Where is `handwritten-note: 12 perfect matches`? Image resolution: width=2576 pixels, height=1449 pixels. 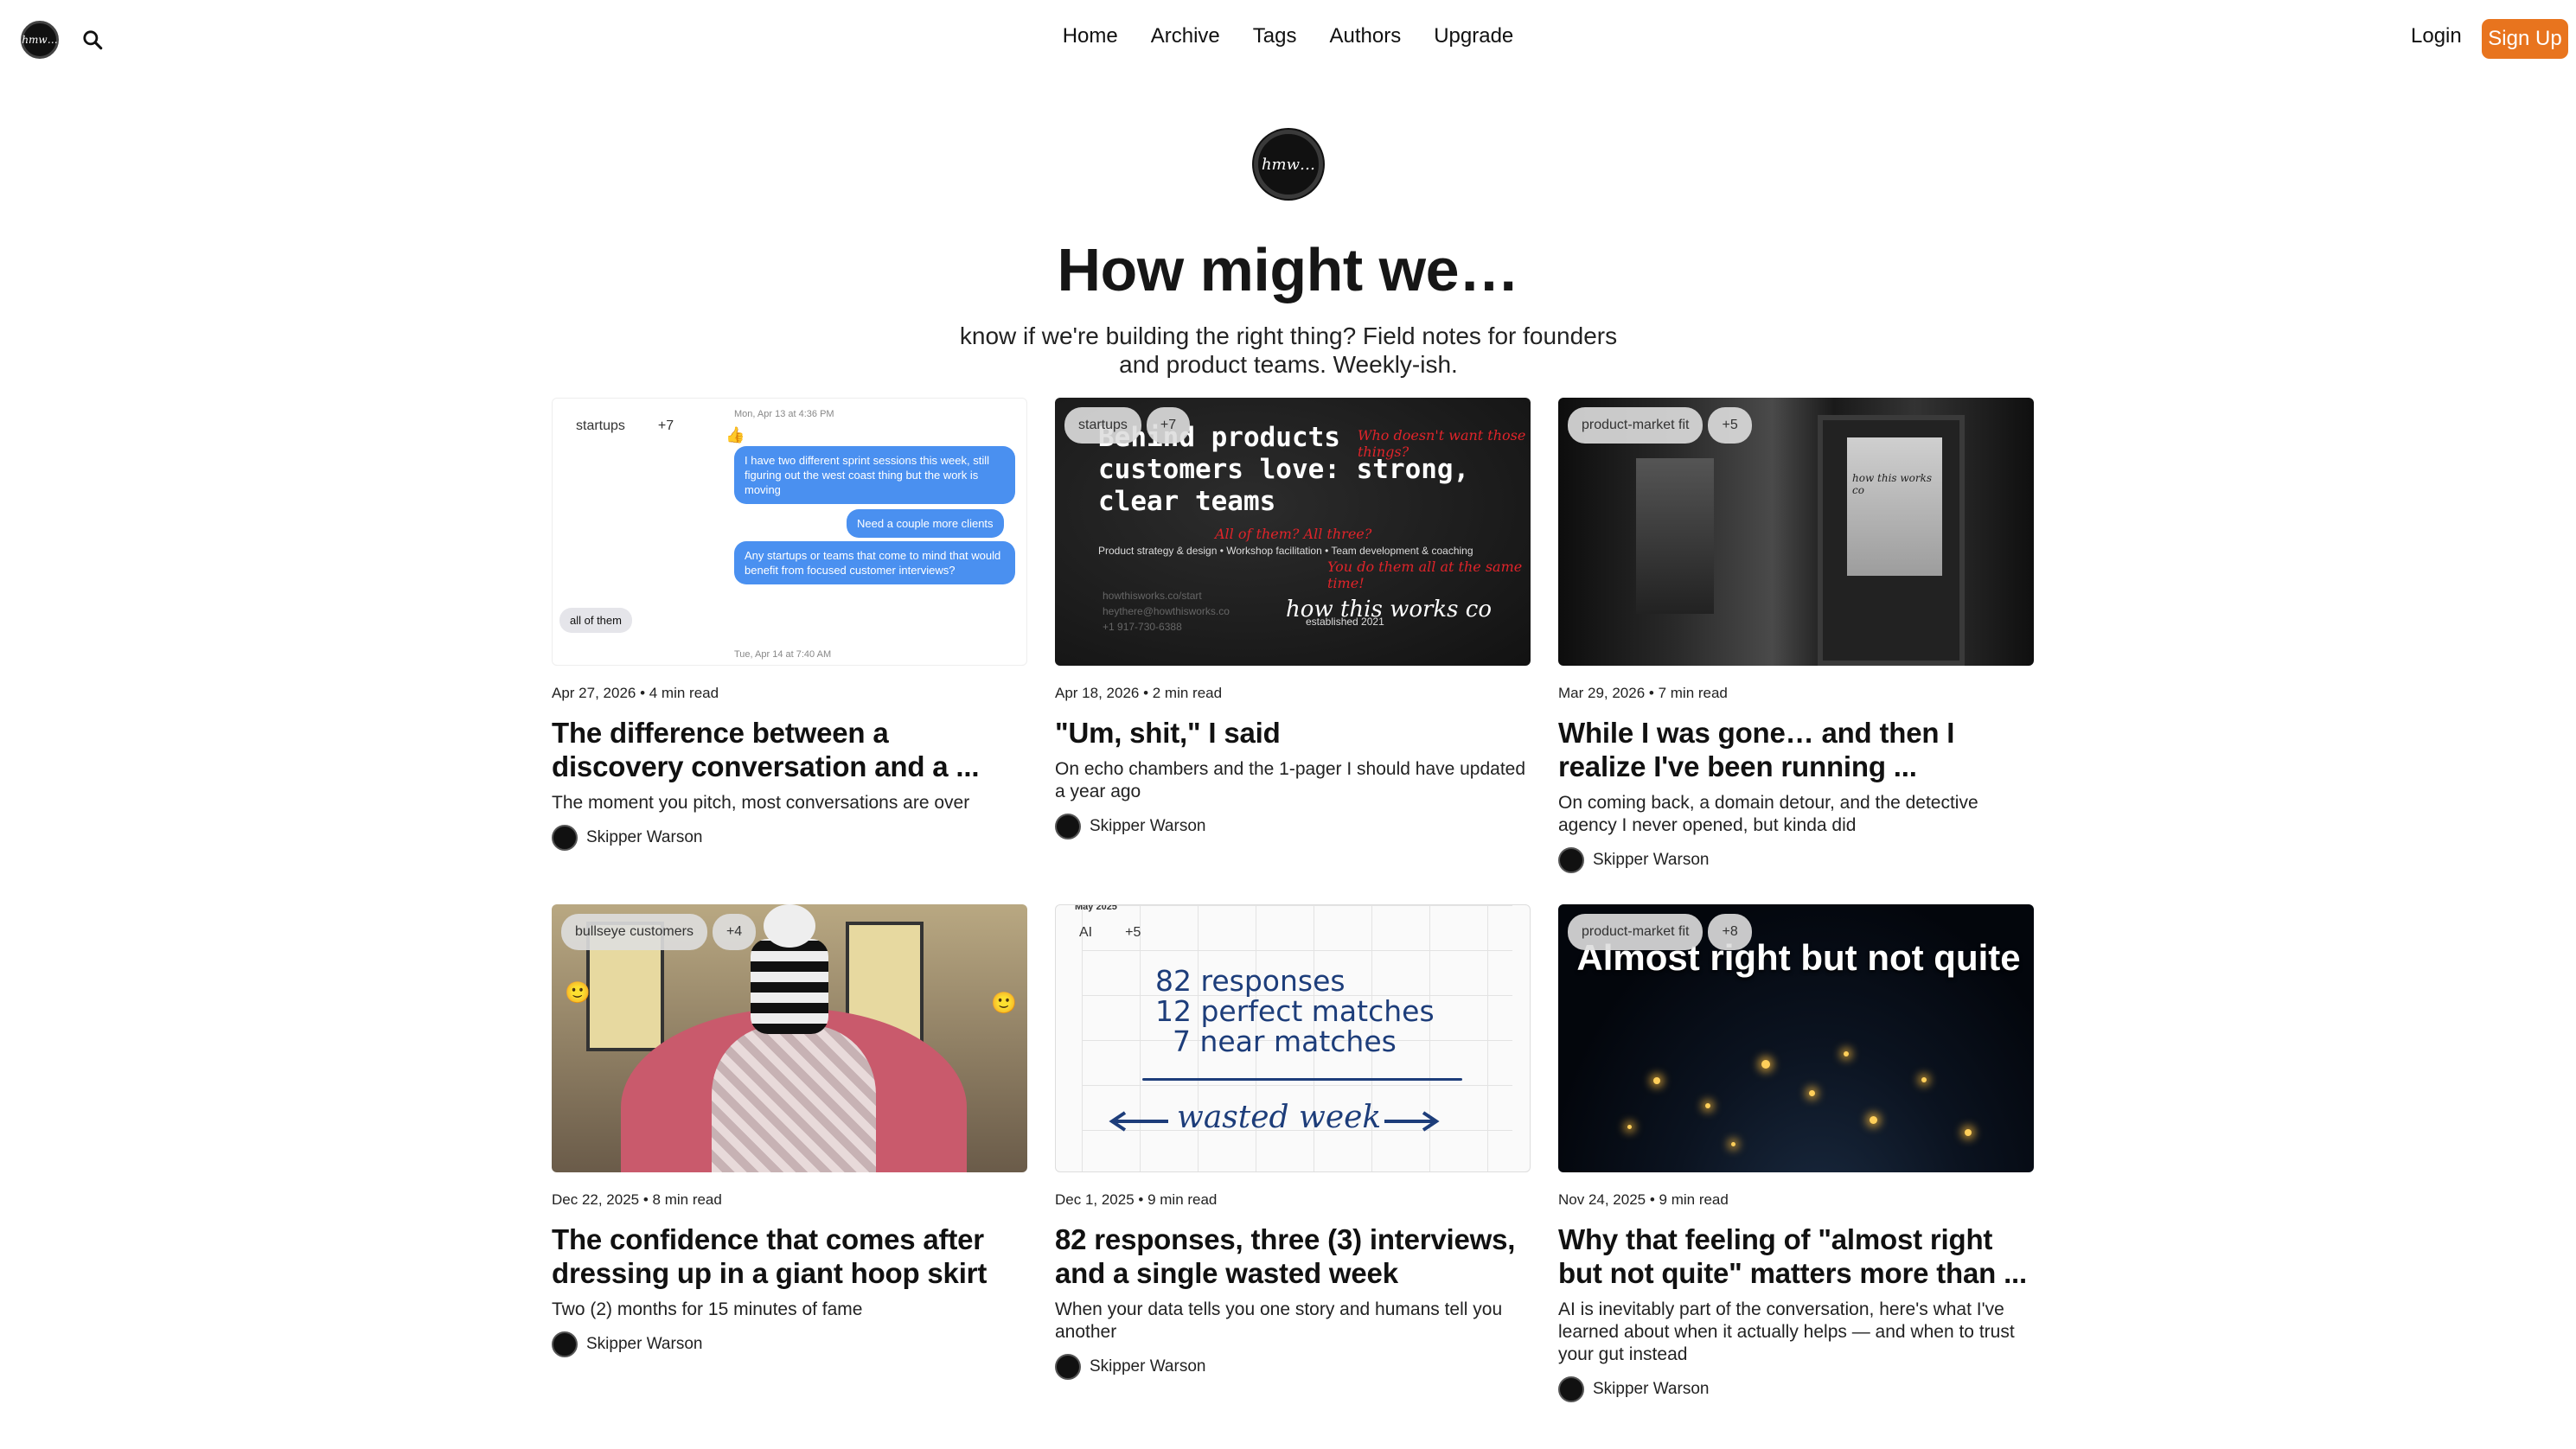
handwritten-note: 12 perfect matches is located at coordinates (1295, 1011).